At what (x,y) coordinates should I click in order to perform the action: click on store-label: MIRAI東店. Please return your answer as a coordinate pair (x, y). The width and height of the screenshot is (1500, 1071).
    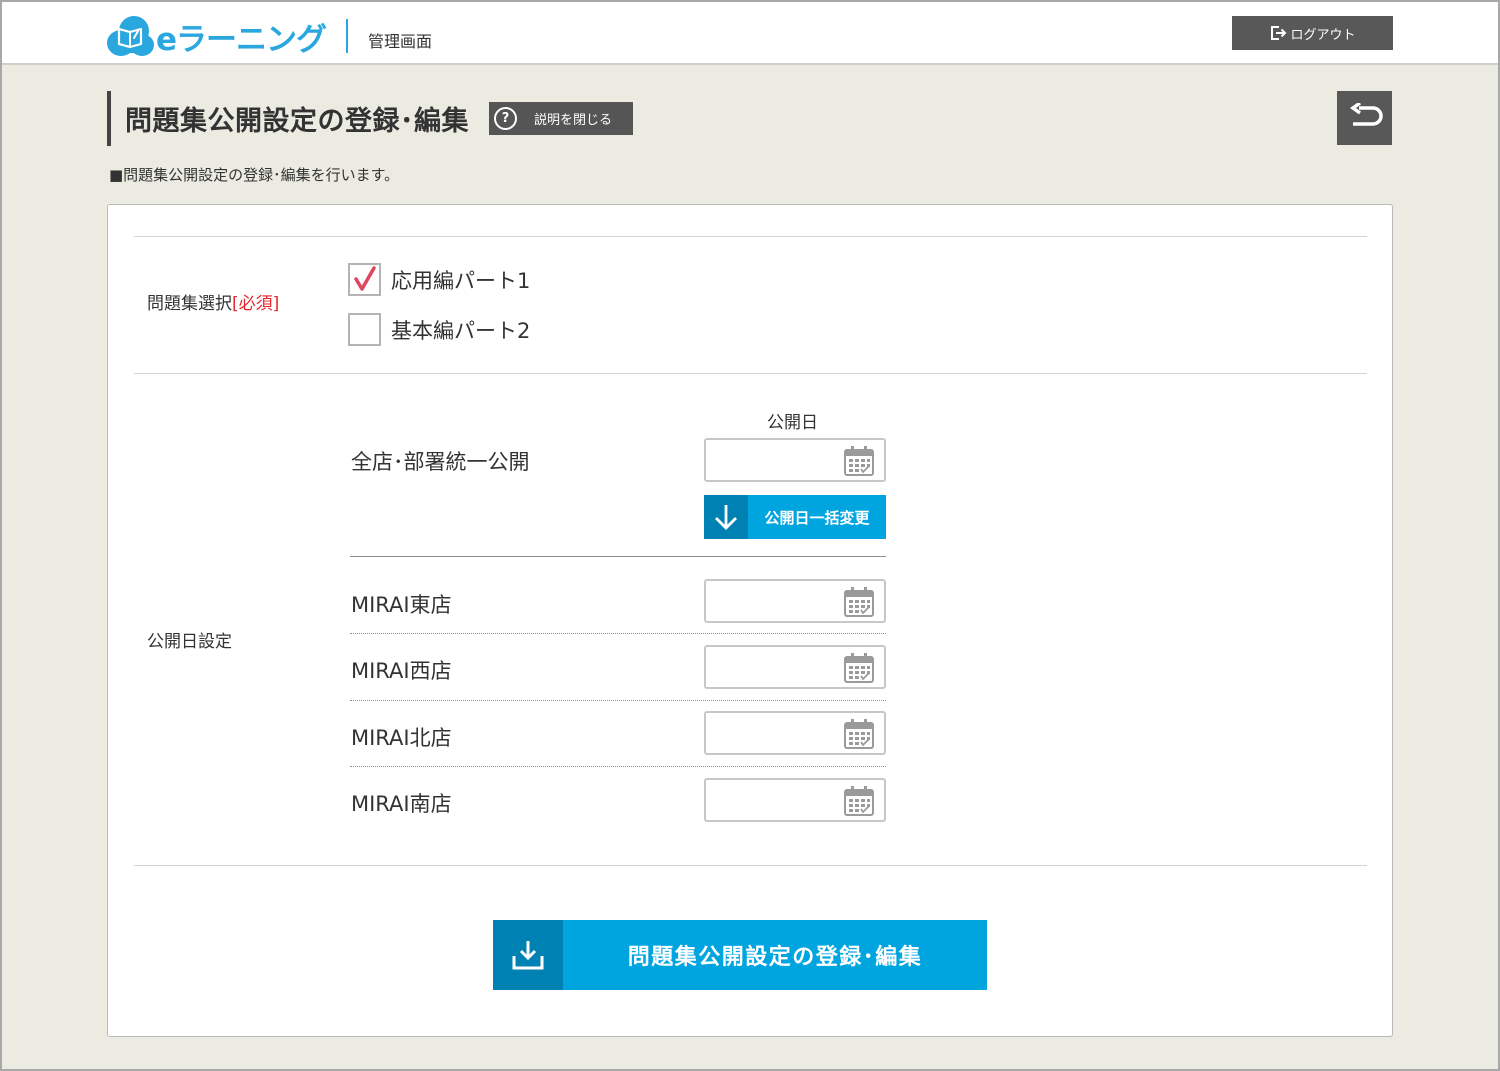
    Looking at the image, I should click on (401, 605).